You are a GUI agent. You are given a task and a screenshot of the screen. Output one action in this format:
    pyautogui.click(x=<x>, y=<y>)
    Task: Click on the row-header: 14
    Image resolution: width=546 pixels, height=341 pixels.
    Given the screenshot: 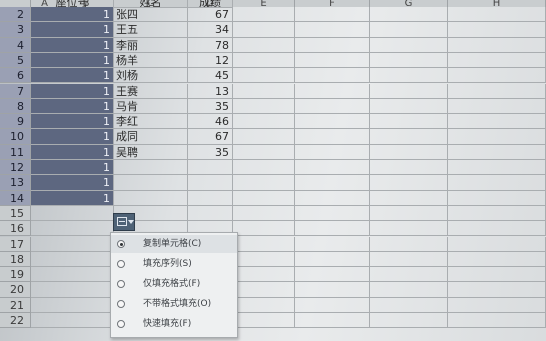 What is the action you would take?
    pyautogui.click(x=15, y=198)
    